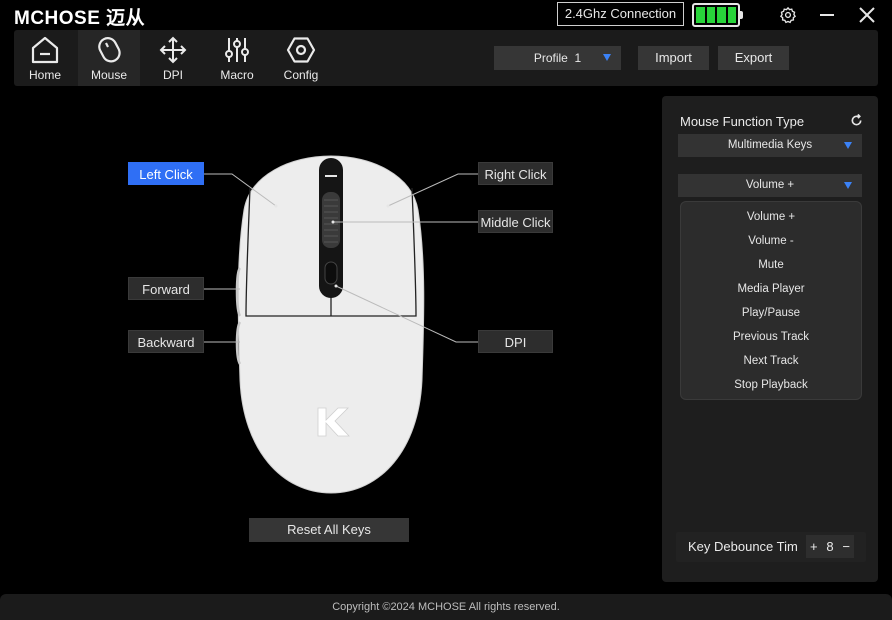 Image resolution: width=892 pixels, height=620 pixels. Describe the element at coordinates (166, 288) in the screenshot. I see `forward-key: Forward` at that location.